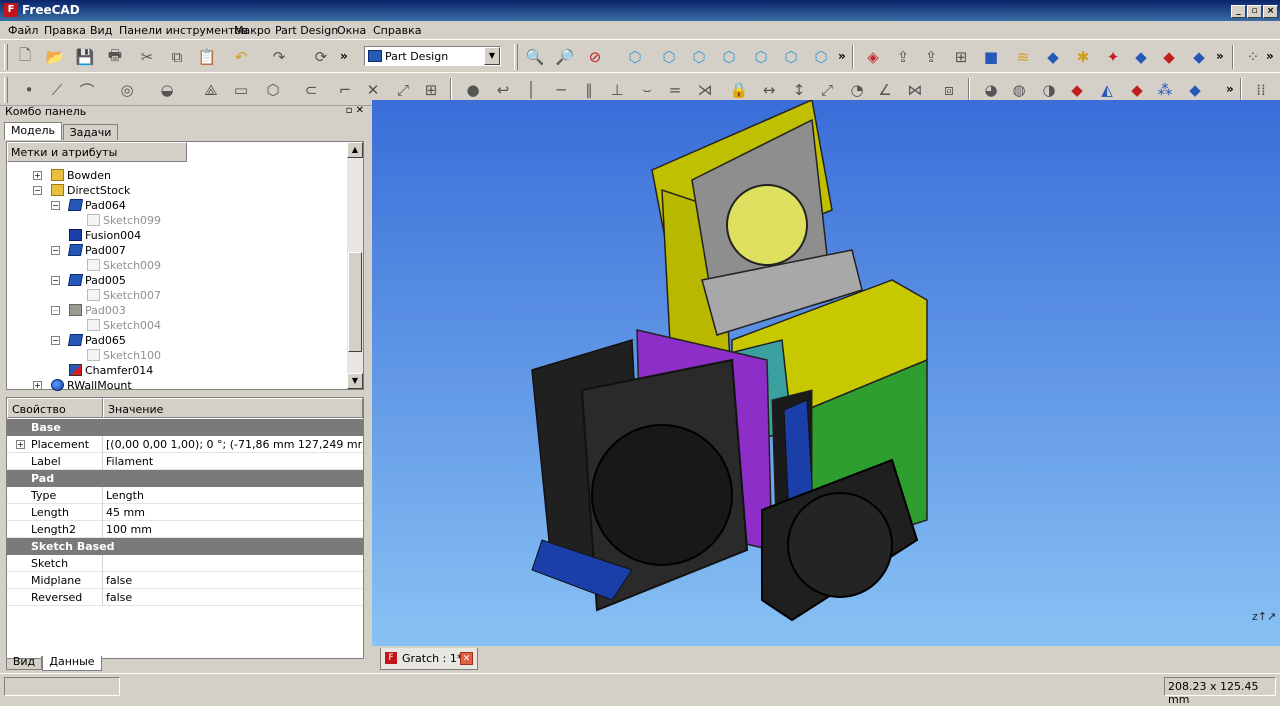 This screenshot has width=1280, height=706. I want to click on top-view-icon: ⬡, so click(699, 57).